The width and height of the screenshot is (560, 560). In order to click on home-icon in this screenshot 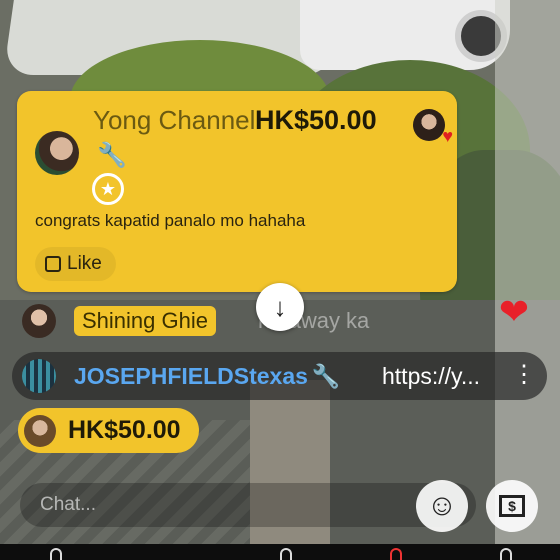, I will do `click(56, 554)`.